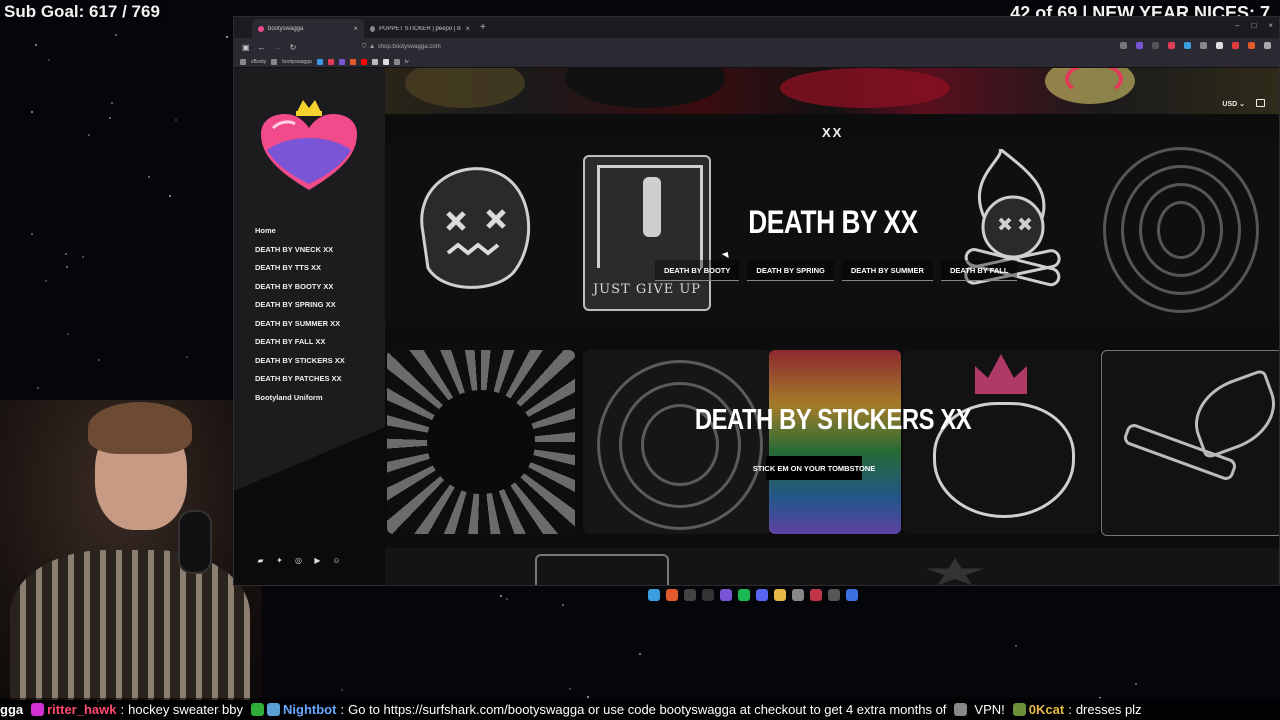 The image size is (1280, 720). I want to click on window-controls: – □ ×, so click(1254, 25).